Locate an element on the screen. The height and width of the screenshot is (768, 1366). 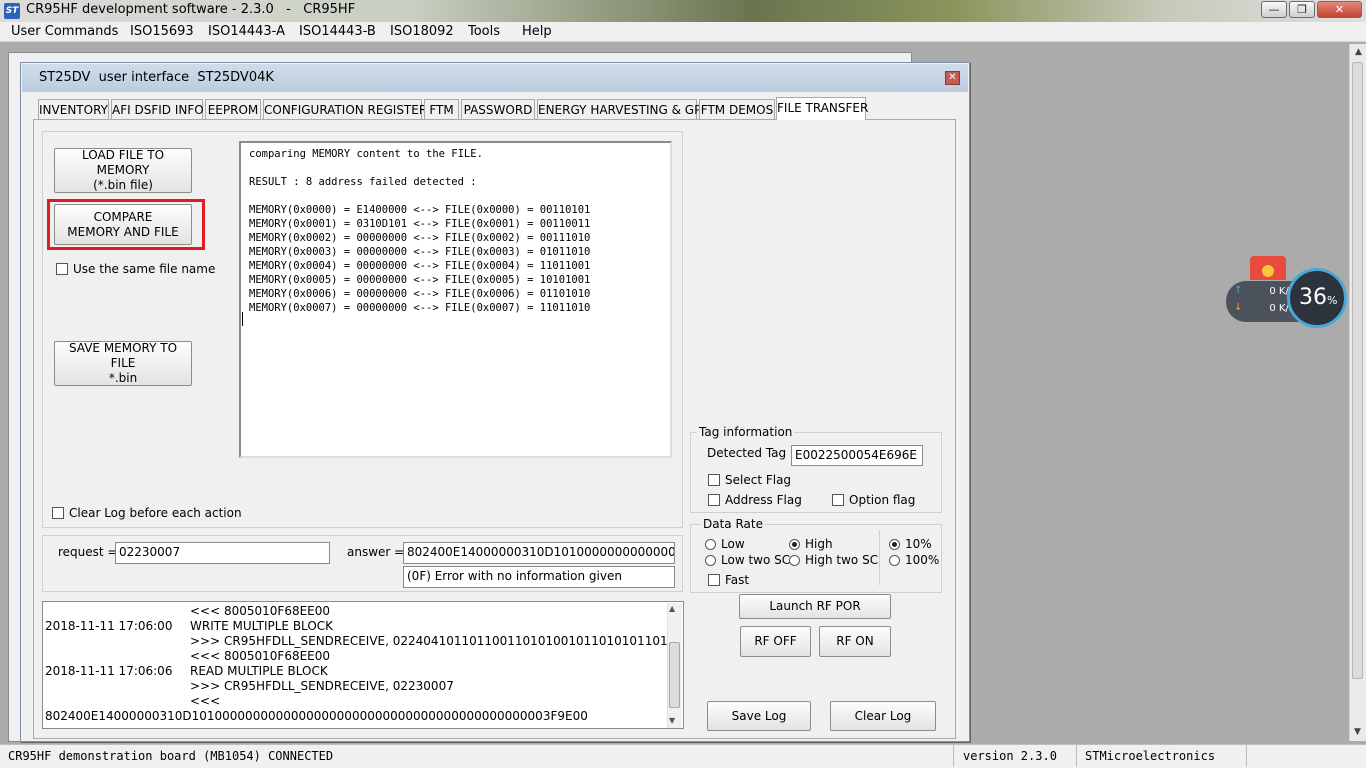
minimize-button: — is located at coordinates (1274, 9).